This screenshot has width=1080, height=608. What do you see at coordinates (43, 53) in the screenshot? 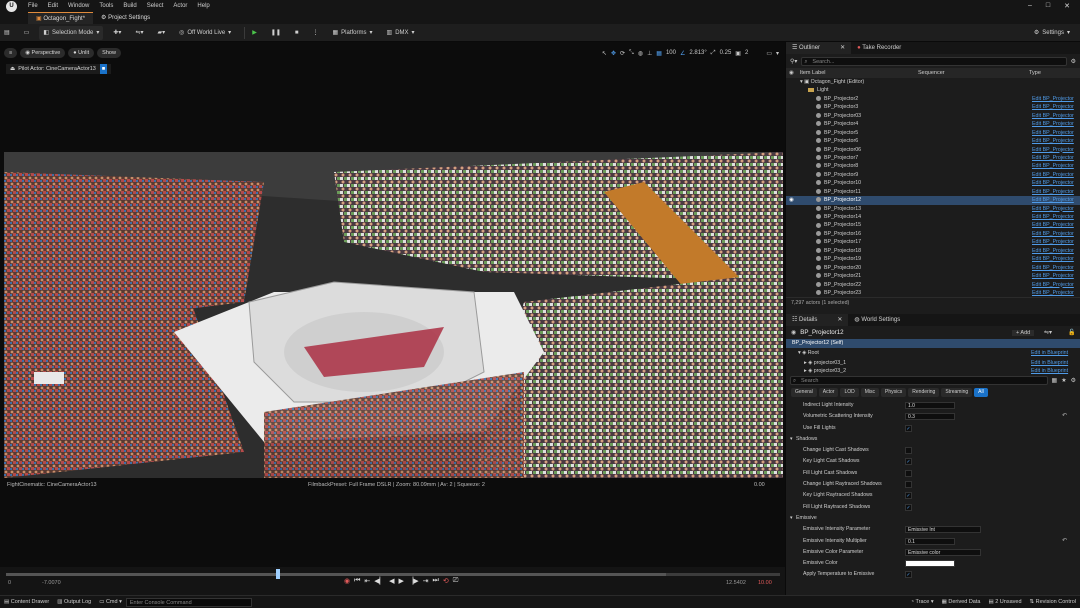
I see `perspective-button: ◉ Perspective` at bounding box center [43, 53].